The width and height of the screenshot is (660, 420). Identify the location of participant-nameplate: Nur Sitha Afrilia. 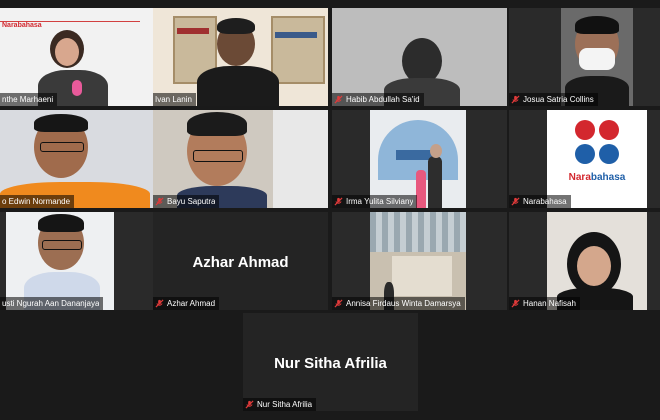
(280, 404).